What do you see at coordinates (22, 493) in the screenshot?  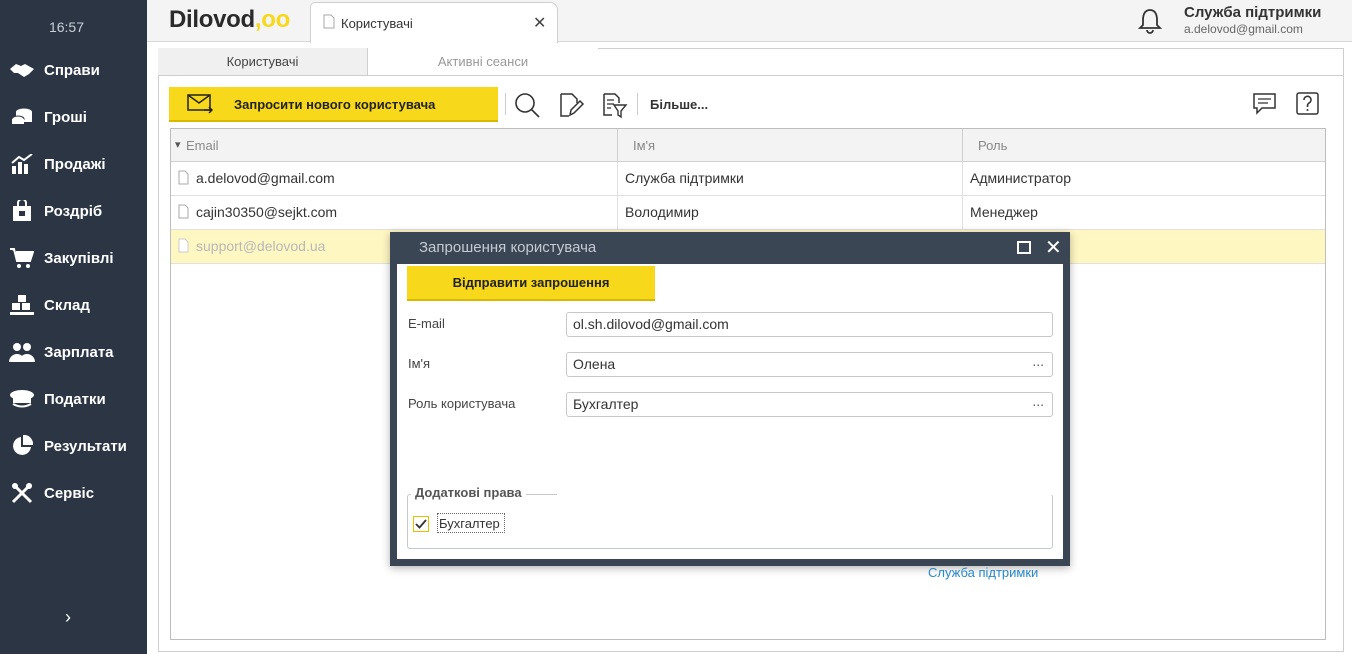 I see `tools-icon` at bounding box center [22, 493].